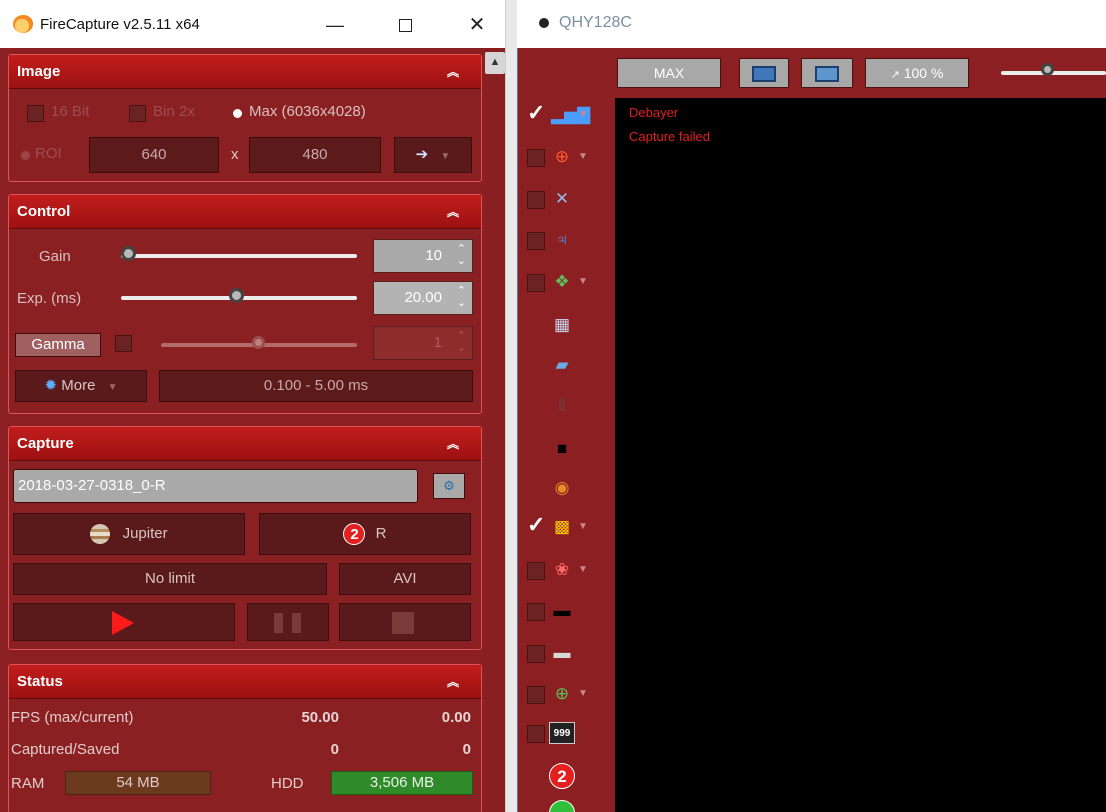 The image size is (1106, 812). Describe the element at coordinates (245, 444) in the screenshot. I see `capture-section-header: Capture ︽` at that location.